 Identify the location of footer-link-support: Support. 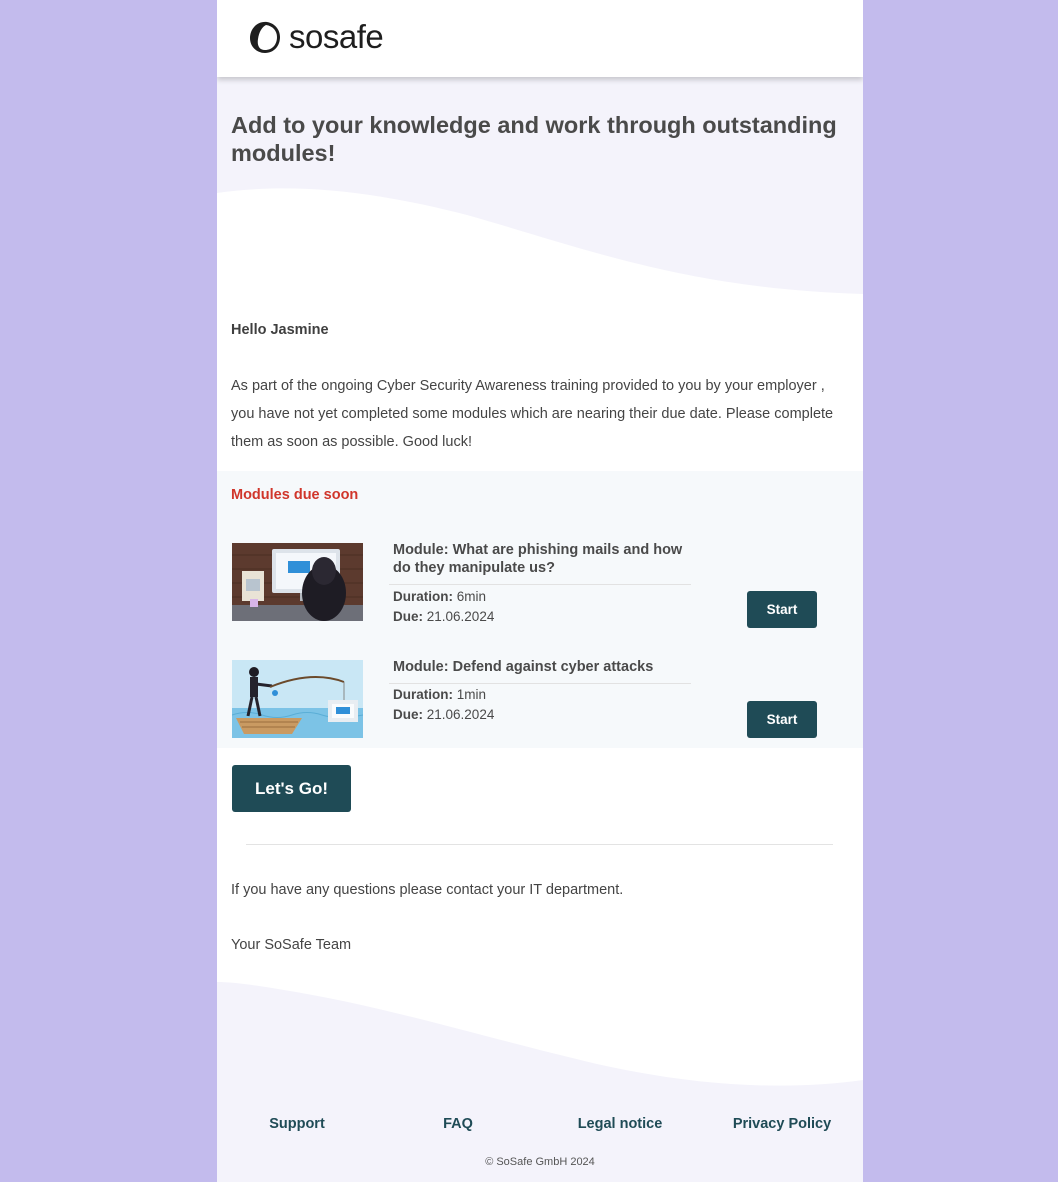
(297, 1124).